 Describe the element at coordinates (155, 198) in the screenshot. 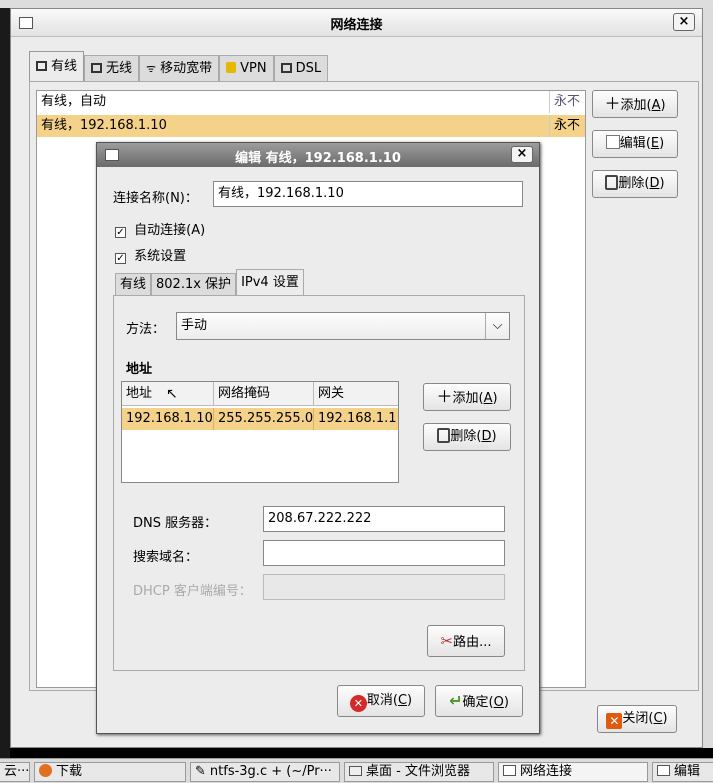

I see `connection-name-label: 连接名称(N)：` at that location.